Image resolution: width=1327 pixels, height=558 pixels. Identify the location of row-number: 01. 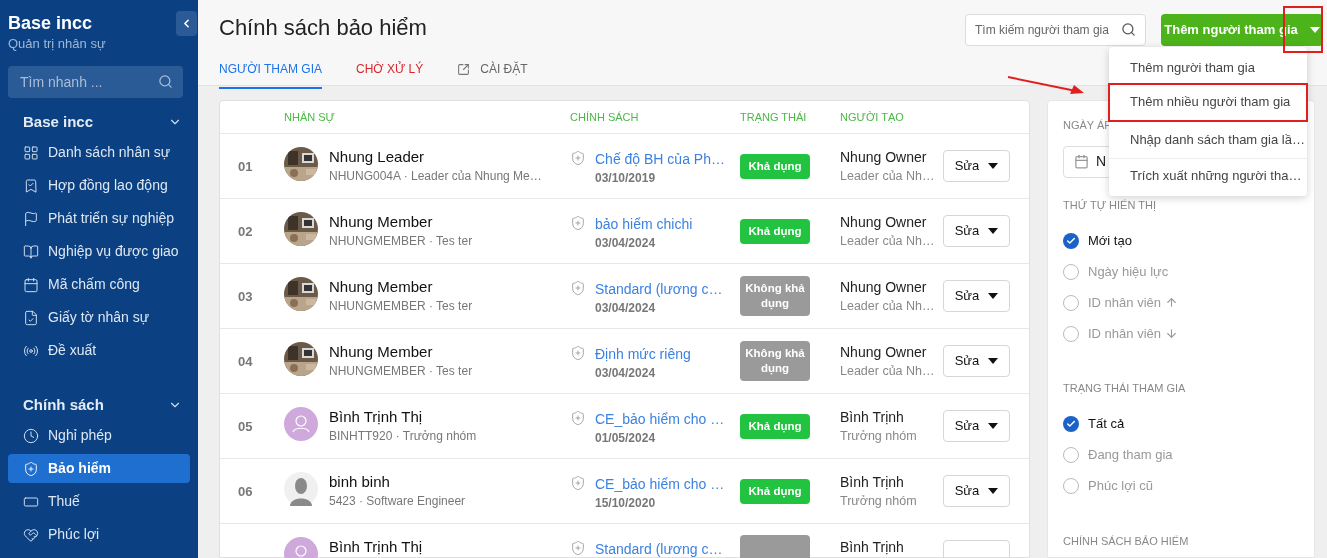
(245, 166).